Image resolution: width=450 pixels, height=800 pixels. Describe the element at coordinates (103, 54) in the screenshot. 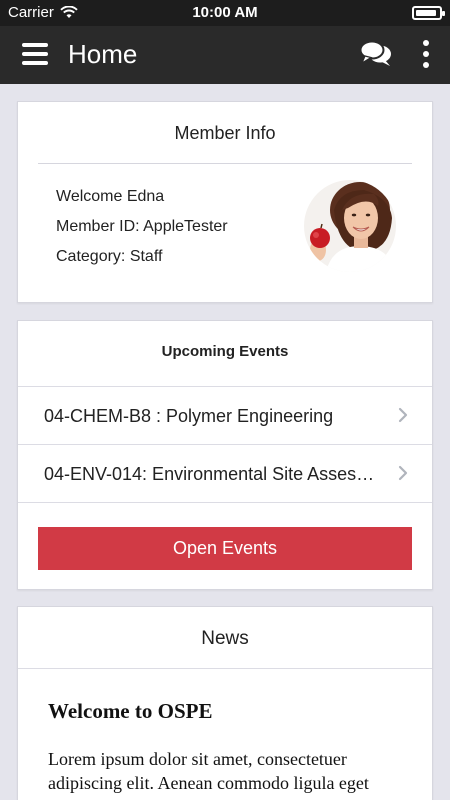

I see `page-title: Home` at that location.